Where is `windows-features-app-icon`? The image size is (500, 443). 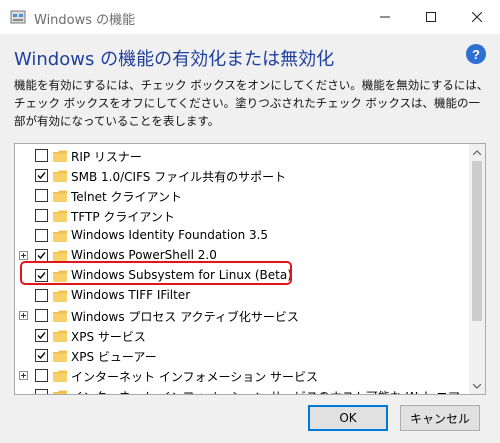
windows-features-app-icon is located at coordinates (18, 17).